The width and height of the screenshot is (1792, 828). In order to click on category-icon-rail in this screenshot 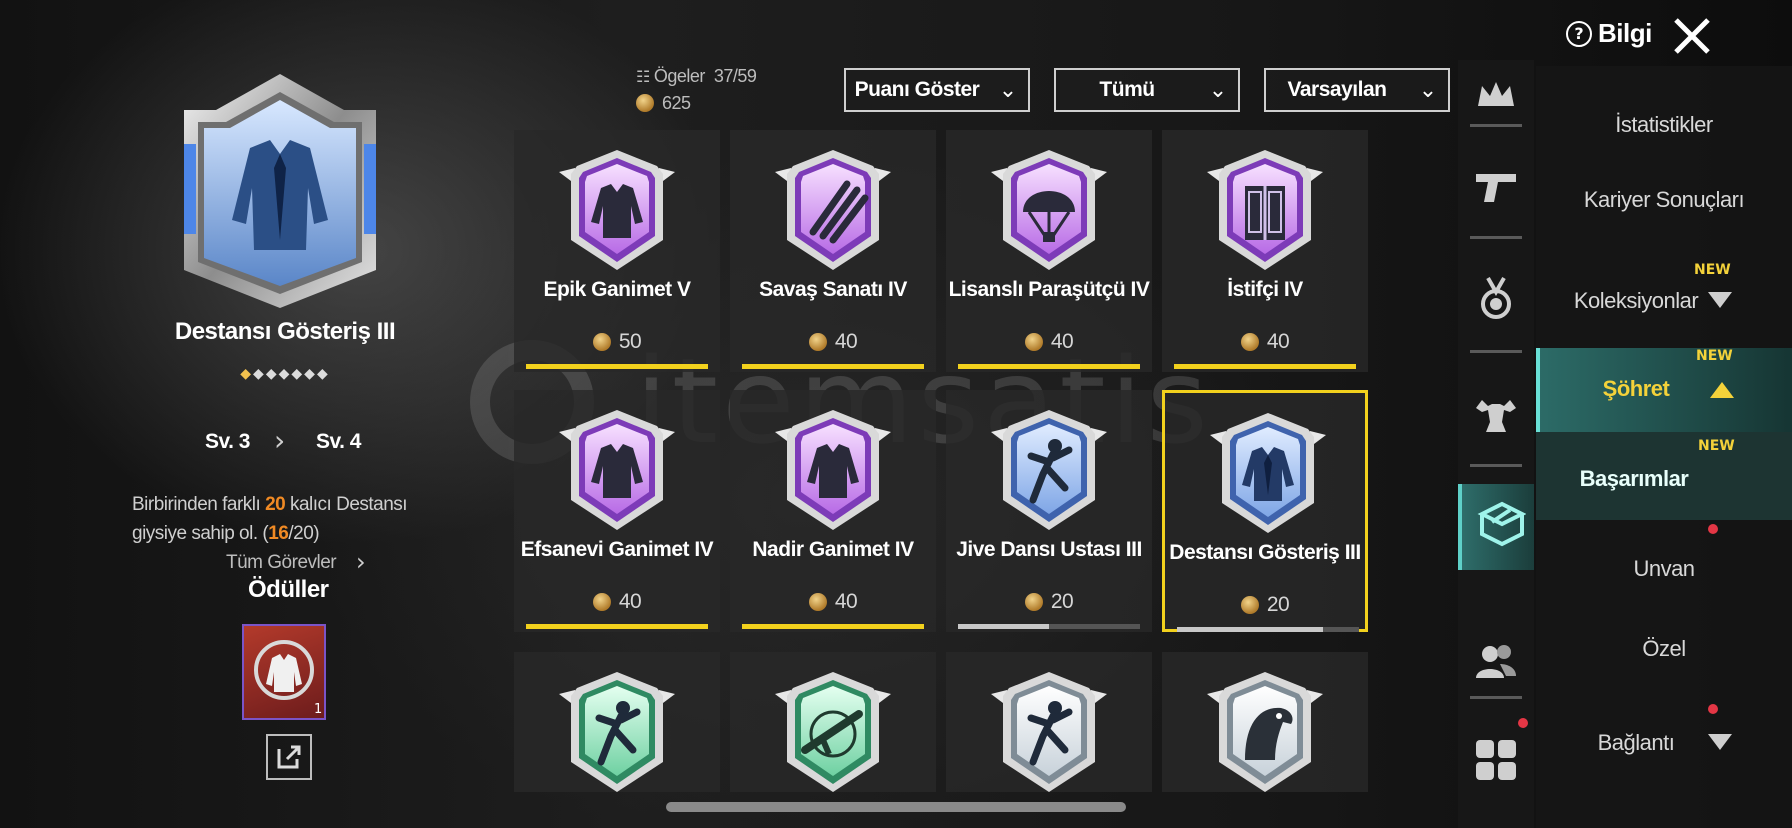, I will do `click(1496, 444)`.